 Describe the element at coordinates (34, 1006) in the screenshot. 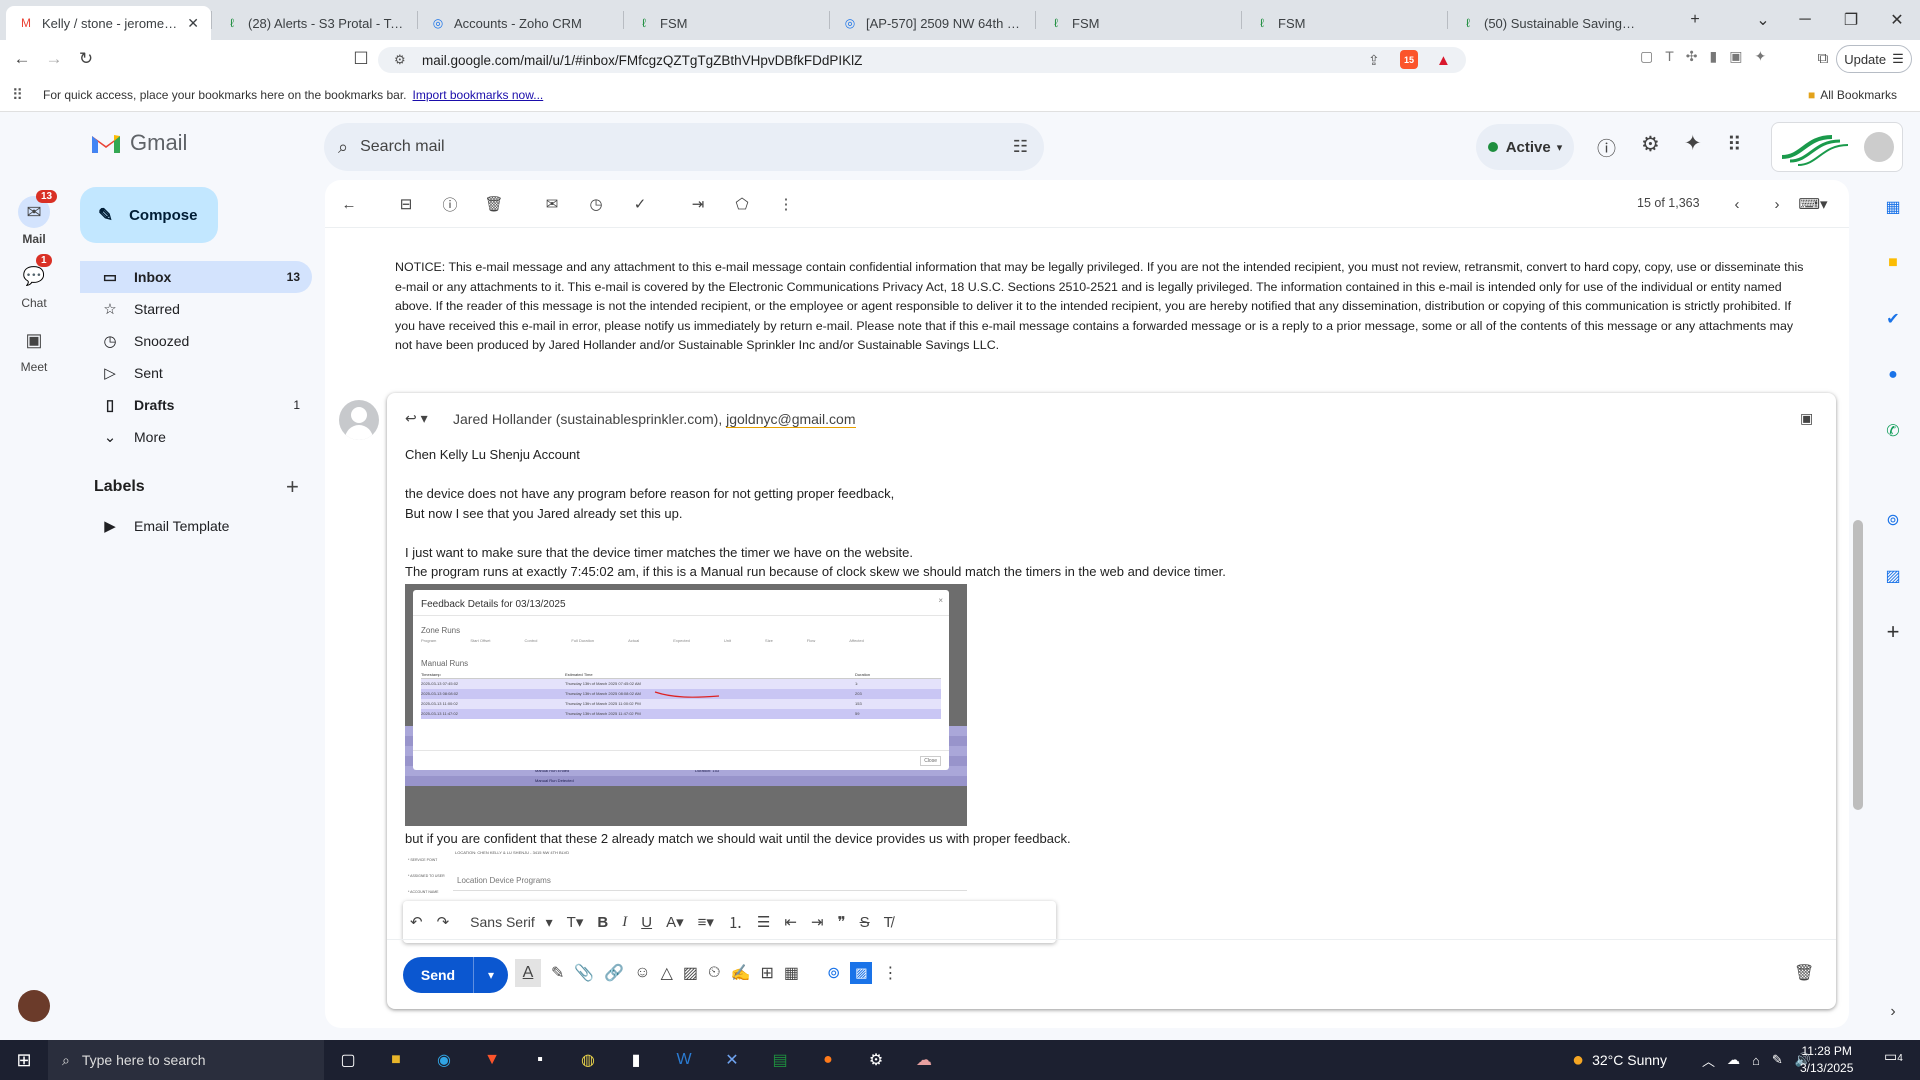

I see `profile-avatar` at that location.